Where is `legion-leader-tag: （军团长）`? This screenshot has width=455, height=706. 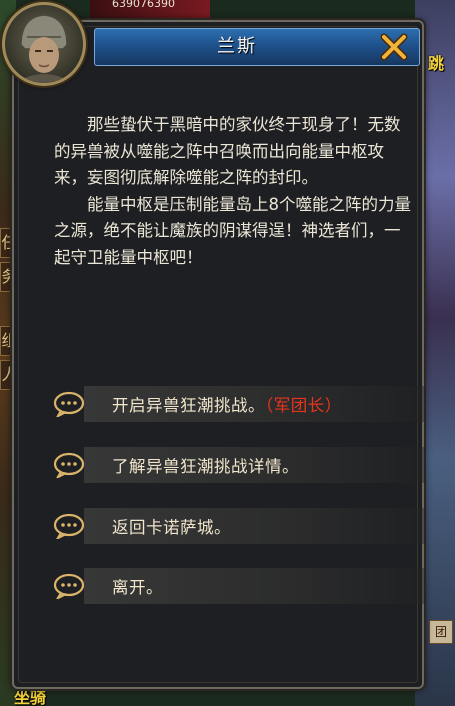 legion-leader-tag: （军团长） is located at coordinates (303, 405).